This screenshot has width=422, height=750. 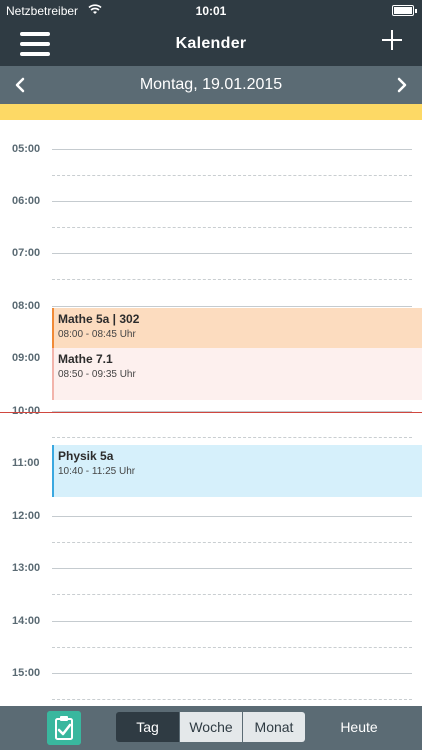 I want to click on event-time: 08:50 - 09:35 Uhr, so click(x=97, y=374).